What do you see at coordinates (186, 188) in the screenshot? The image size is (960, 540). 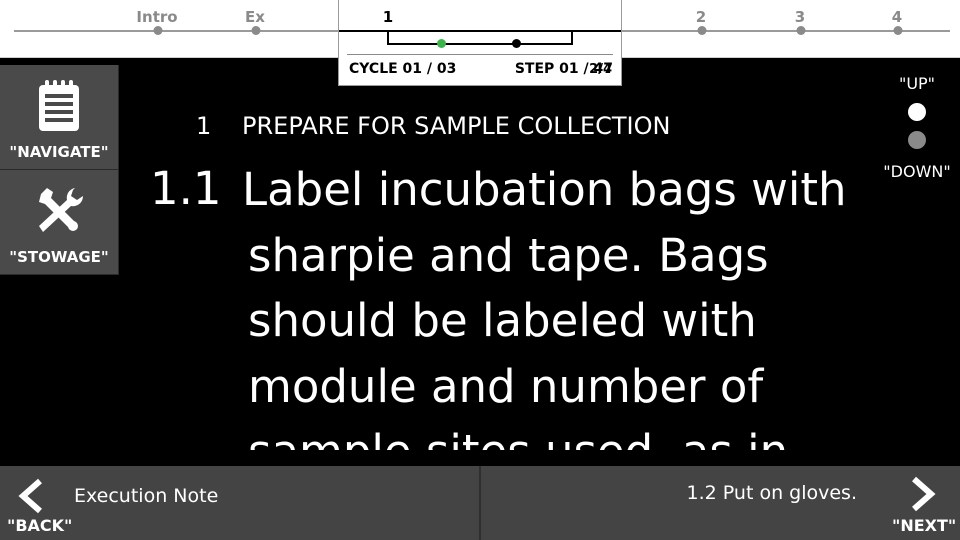 I see `step-number: 1.1` at bounding box center [186, 188].